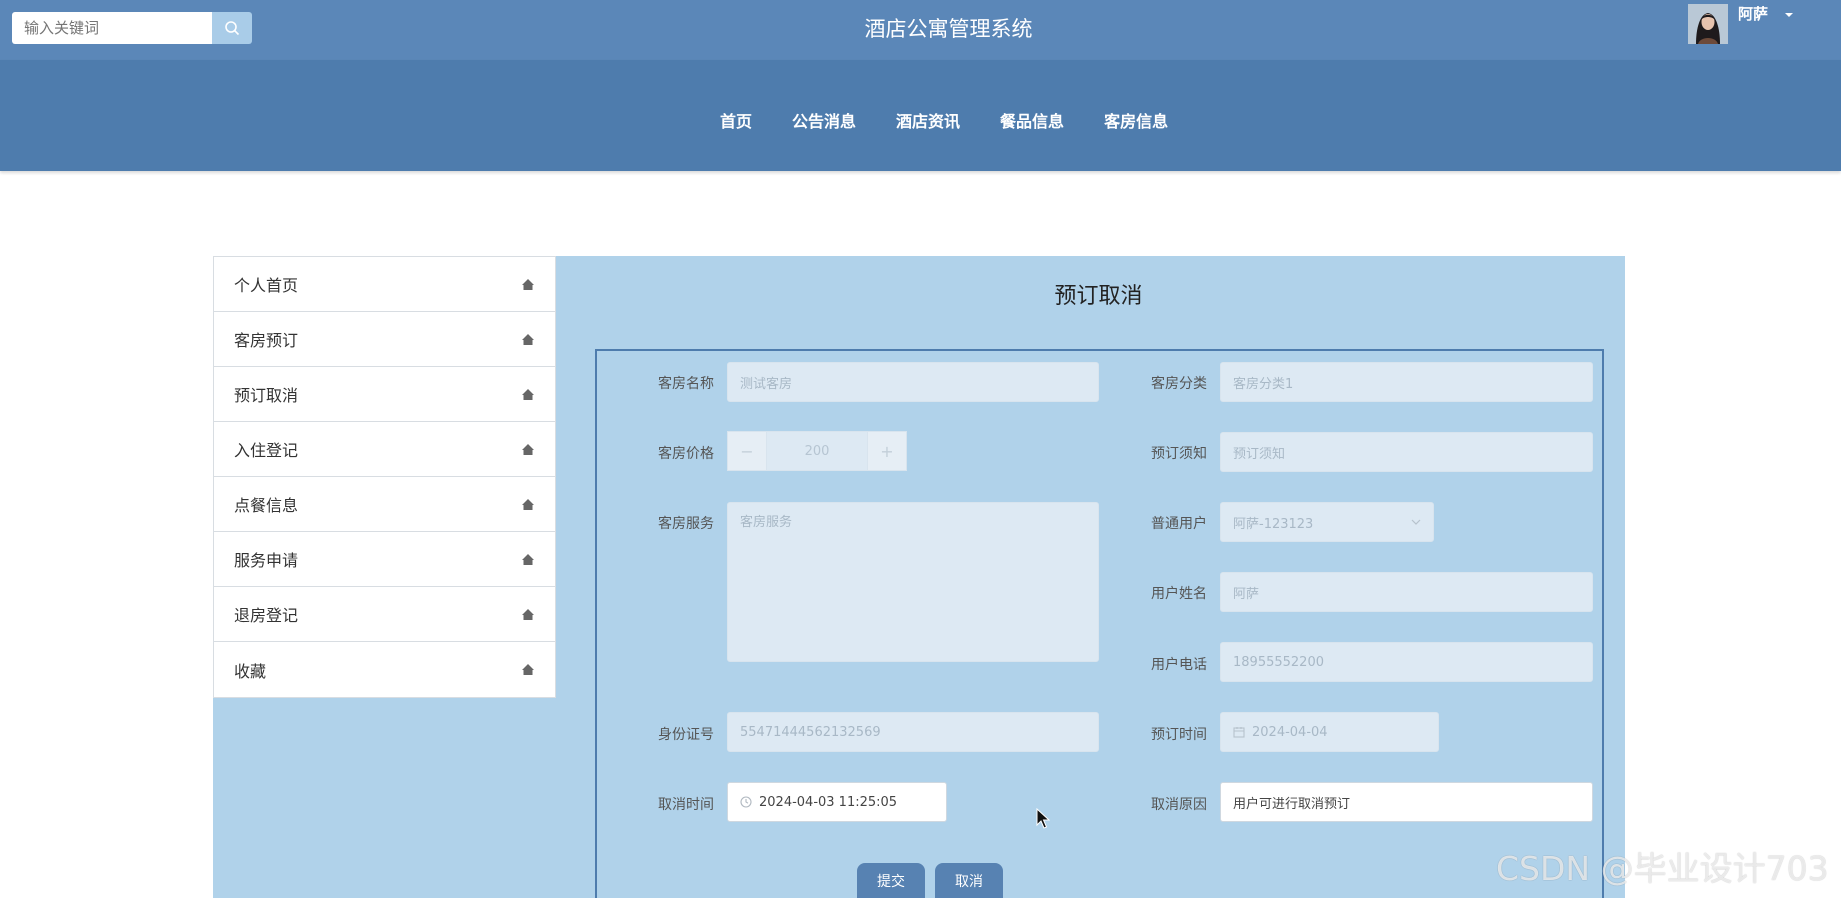 This screenshot has width=1841, height=898. I want to click on room-name-label: 客房名称, so click(686, 384).